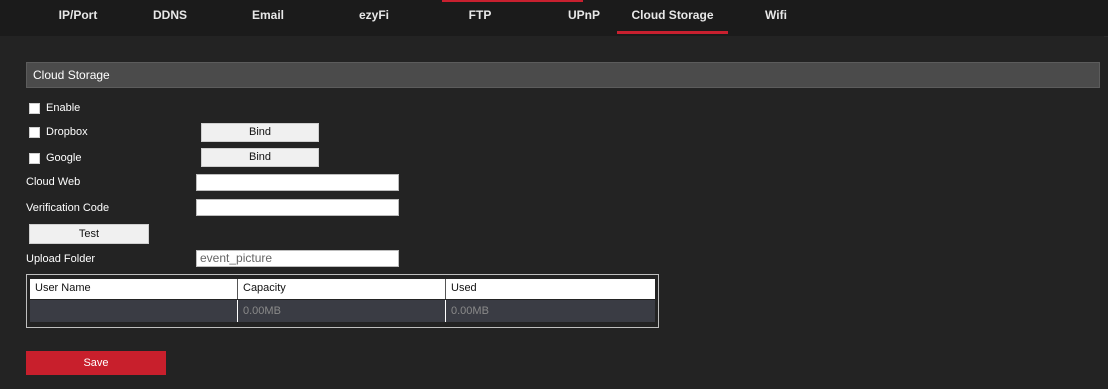 Image resolution: width=1108 pixels, height=389 pixels. I want to click on dropbox-checkbox, so click(34, 132).